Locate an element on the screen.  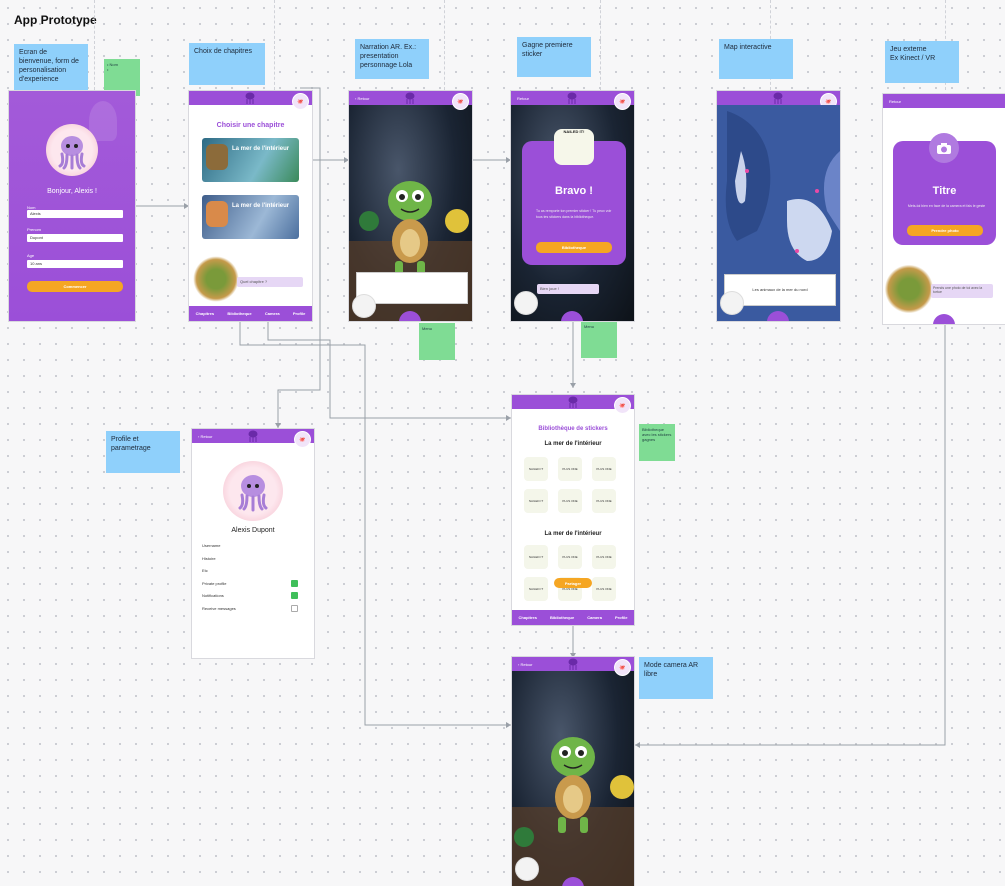
note-profile: Profile et parametrage is located at coordinates (143, 452).